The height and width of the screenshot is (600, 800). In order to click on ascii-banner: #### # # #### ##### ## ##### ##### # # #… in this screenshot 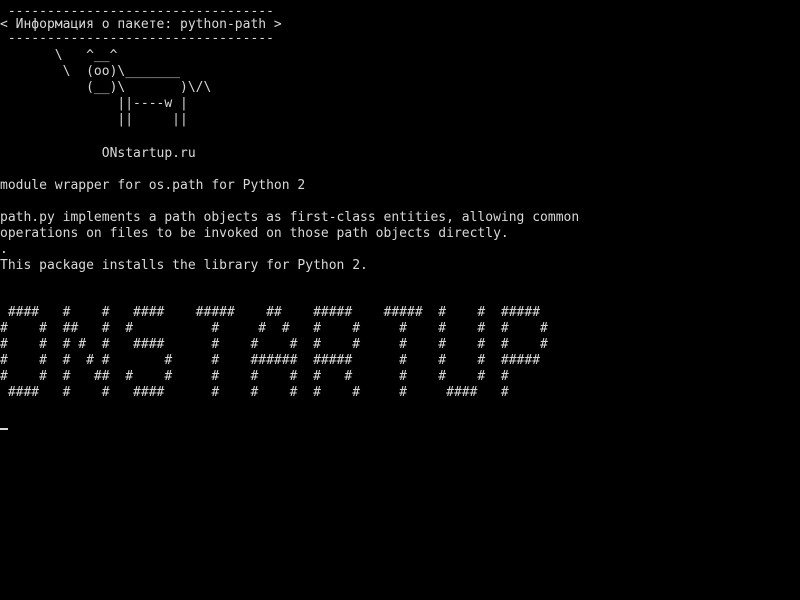, I will do `click(274, 352)`.